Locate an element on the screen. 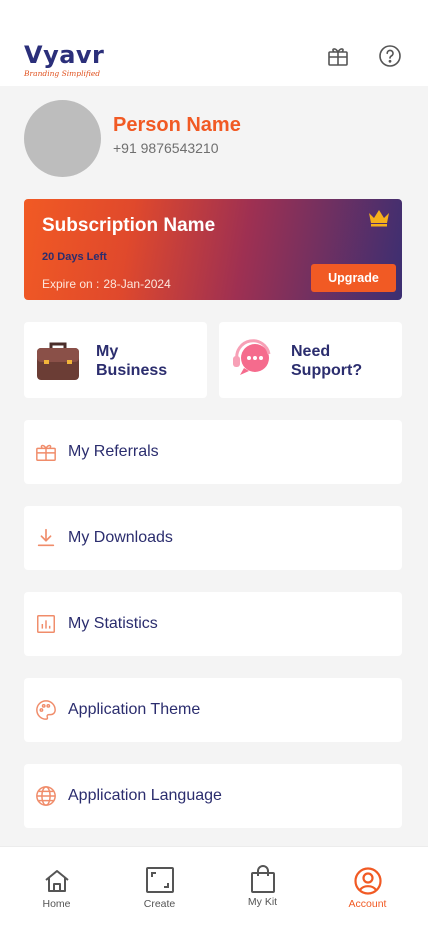  nav-home: Home is located at coordinates (56, 886).